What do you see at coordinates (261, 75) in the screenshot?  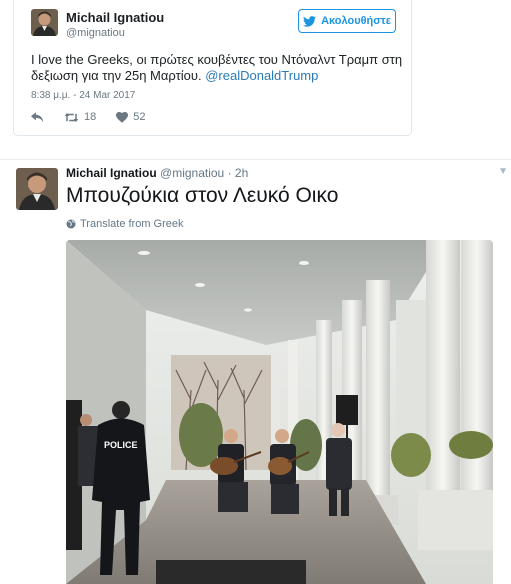 I see `mention-link: @realDonaldTrump` at bounding box center [261, 75].